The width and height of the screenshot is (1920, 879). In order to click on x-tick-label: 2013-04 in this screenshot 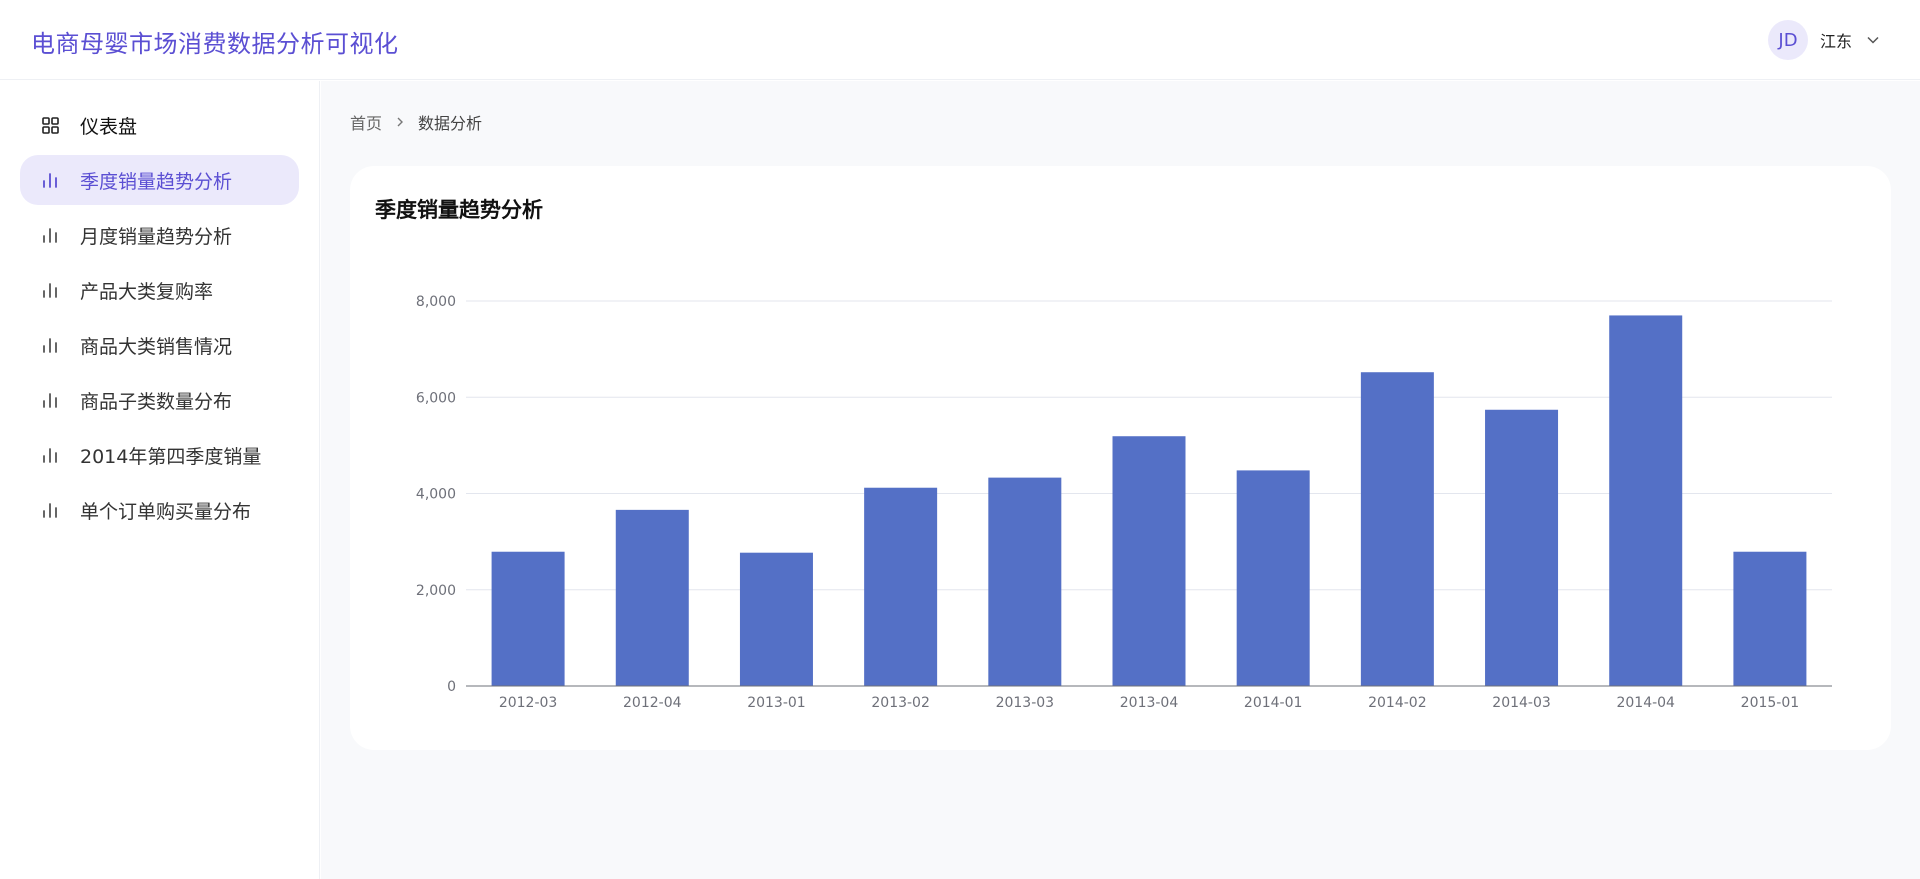, I will do `click(1149, 703)`.